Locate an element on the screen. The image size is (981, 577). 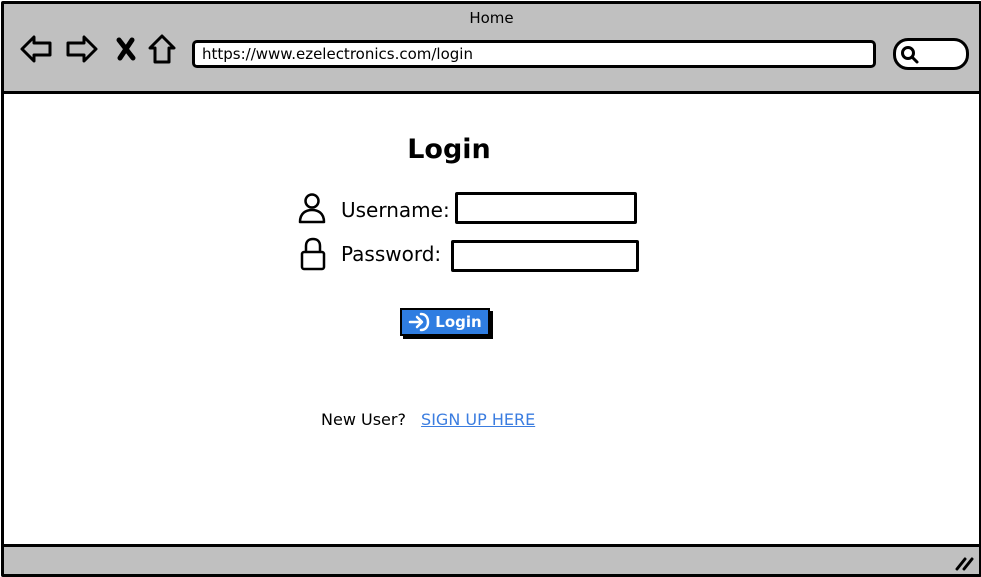
url-text: https://www.ezelectronics.com/login is located at coordinates (337, 54).